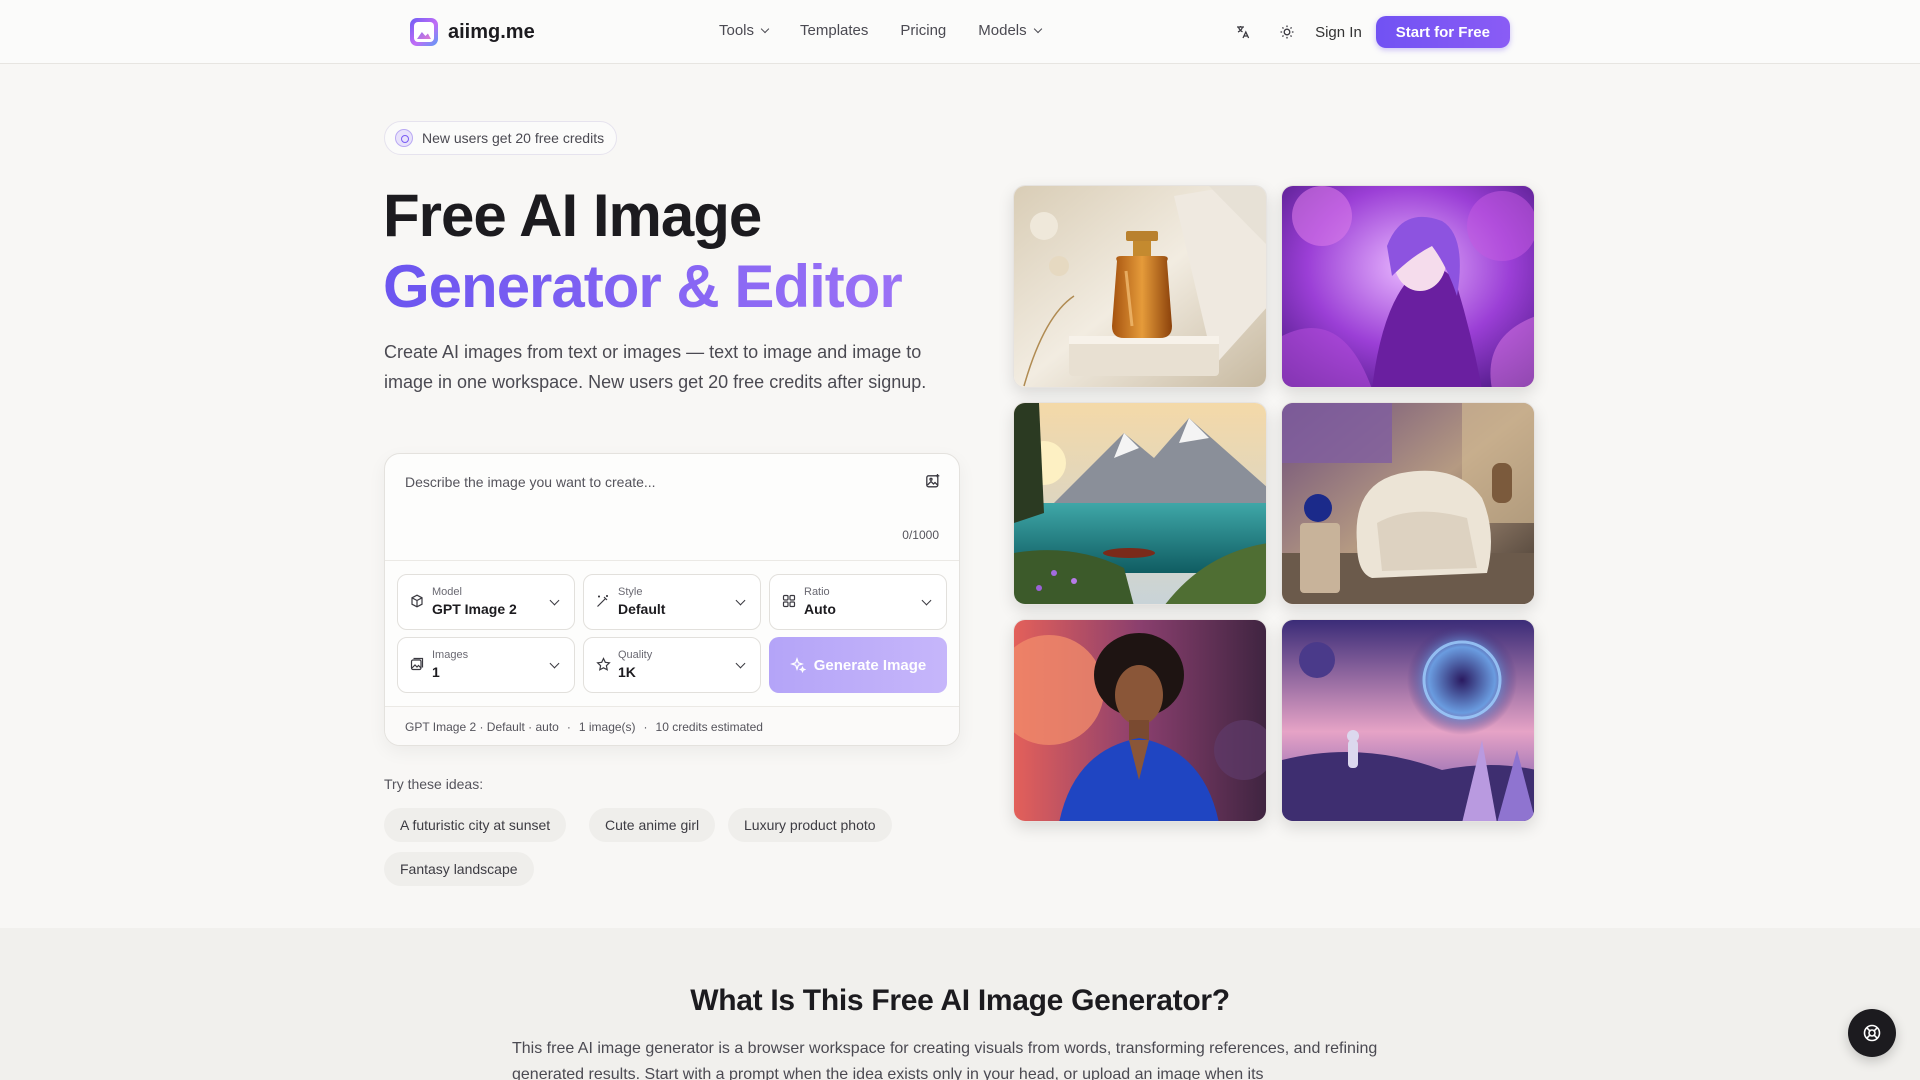 This screenshot has height=1080, width=1920. I want to click on ratio-label: Ratio, so click(817, 592).